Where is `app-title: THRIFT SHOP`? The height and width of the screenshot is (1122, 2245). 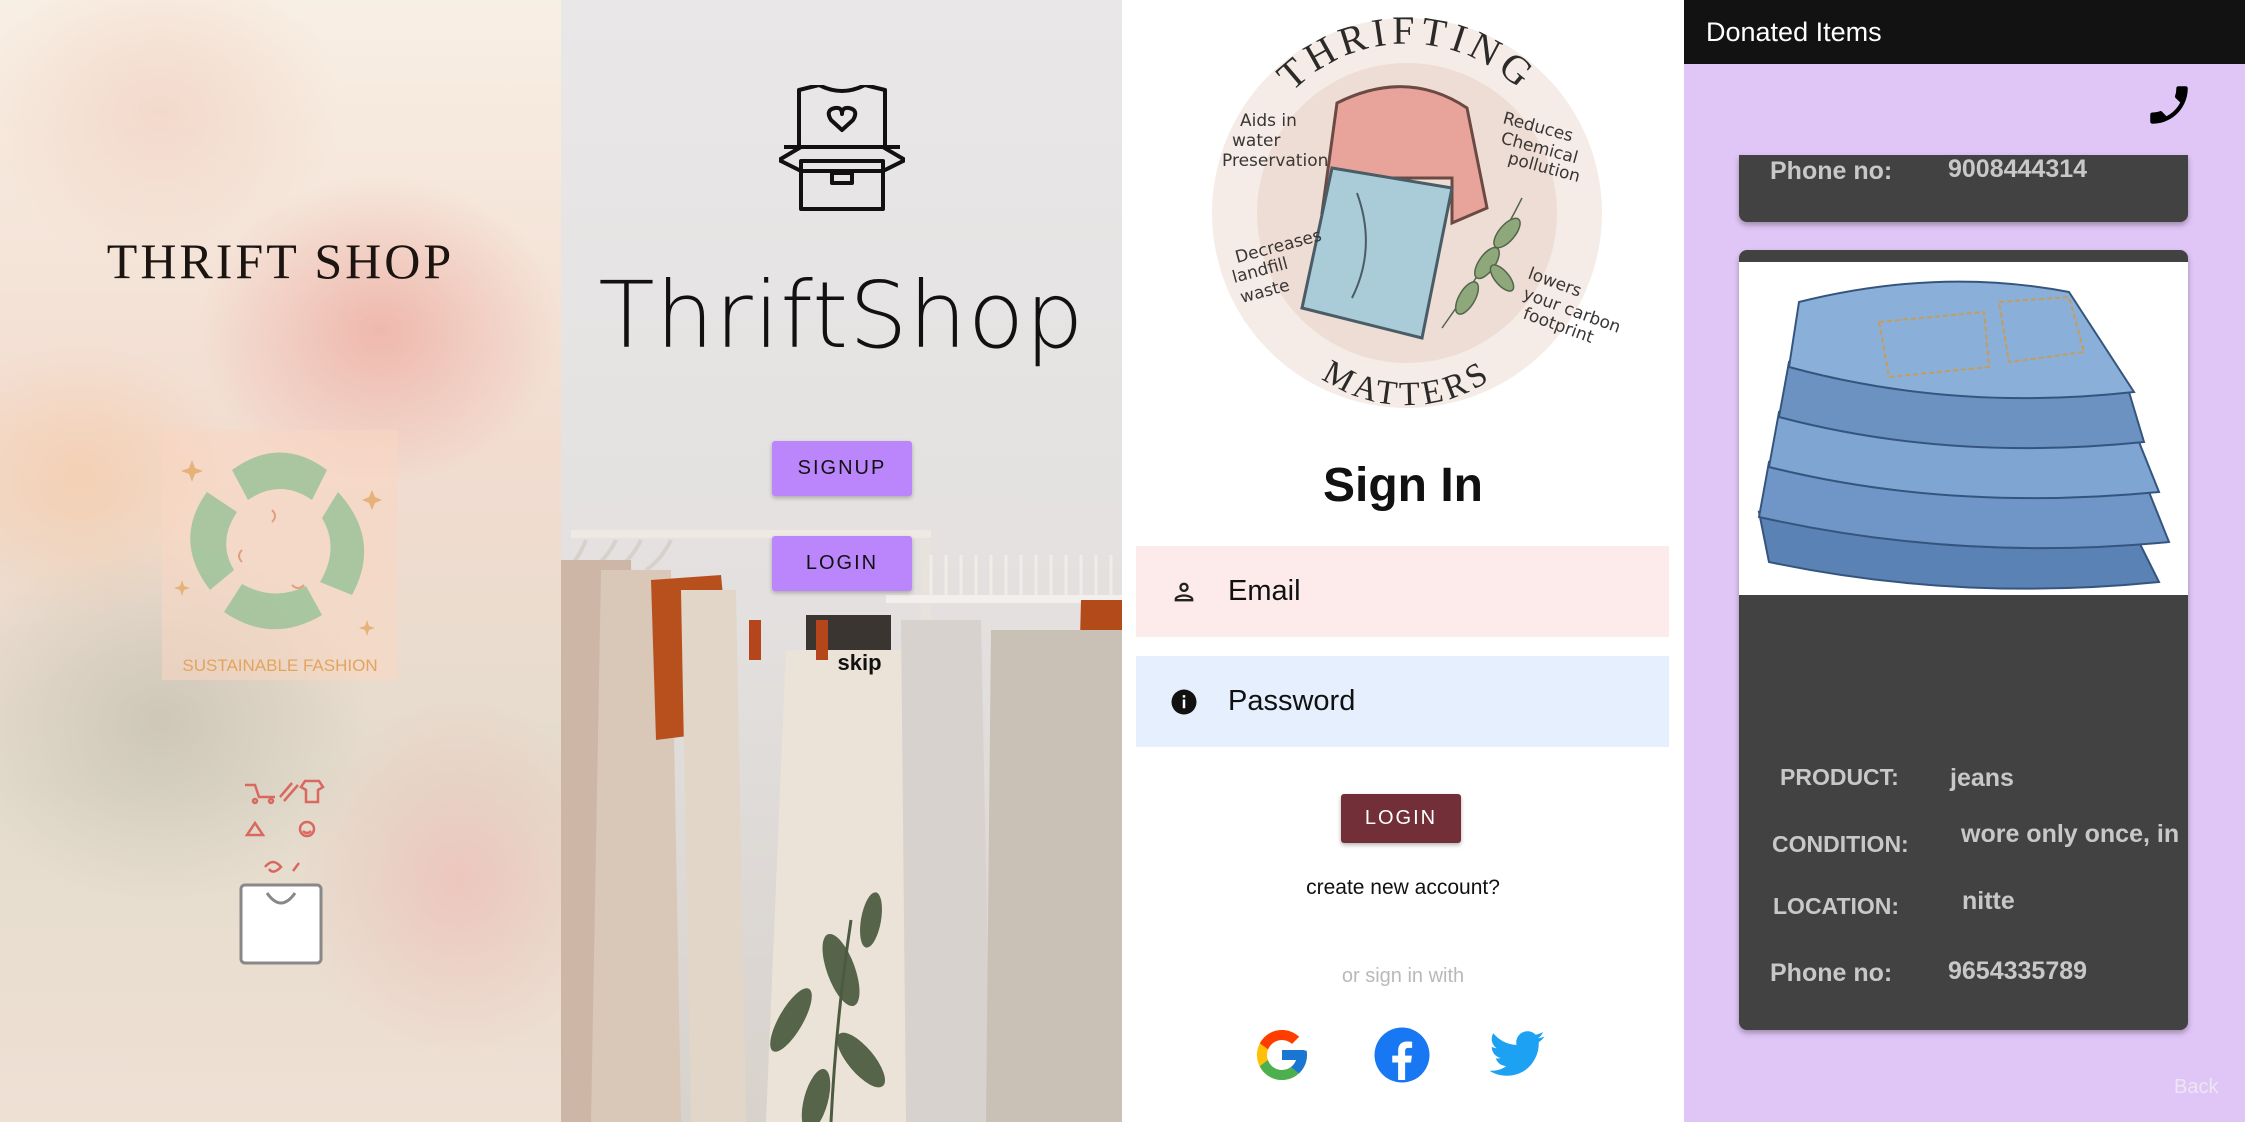 app-title: THRIFT SHOP is located at coordinates (280, 261).